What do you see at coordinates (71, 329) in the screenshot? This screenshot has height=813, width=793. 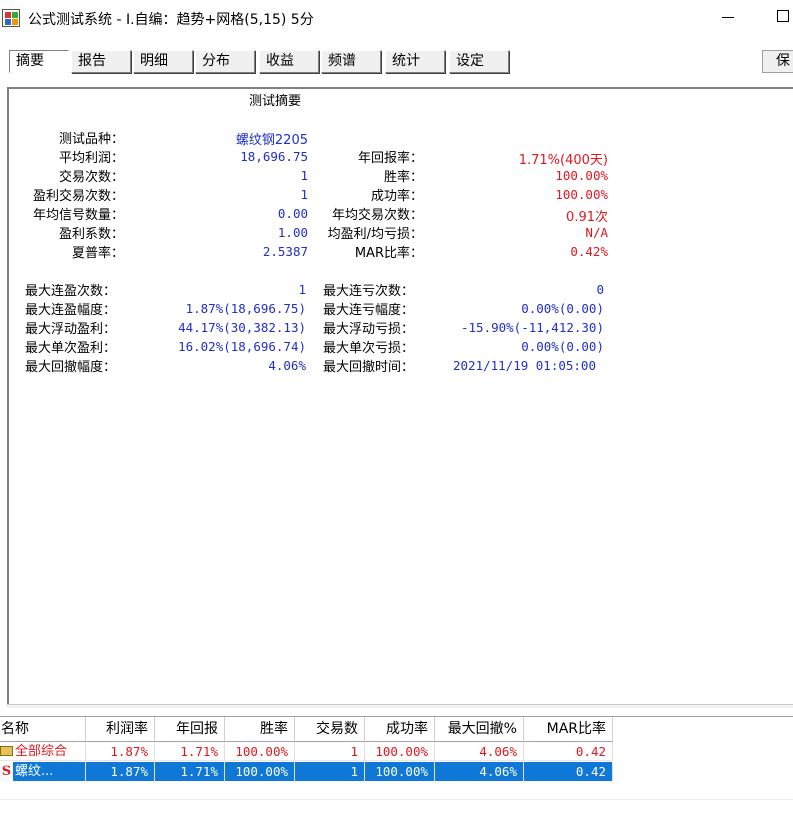 I see `stat-label: 最大浮动盈利：` at bounding box center [71, 329].